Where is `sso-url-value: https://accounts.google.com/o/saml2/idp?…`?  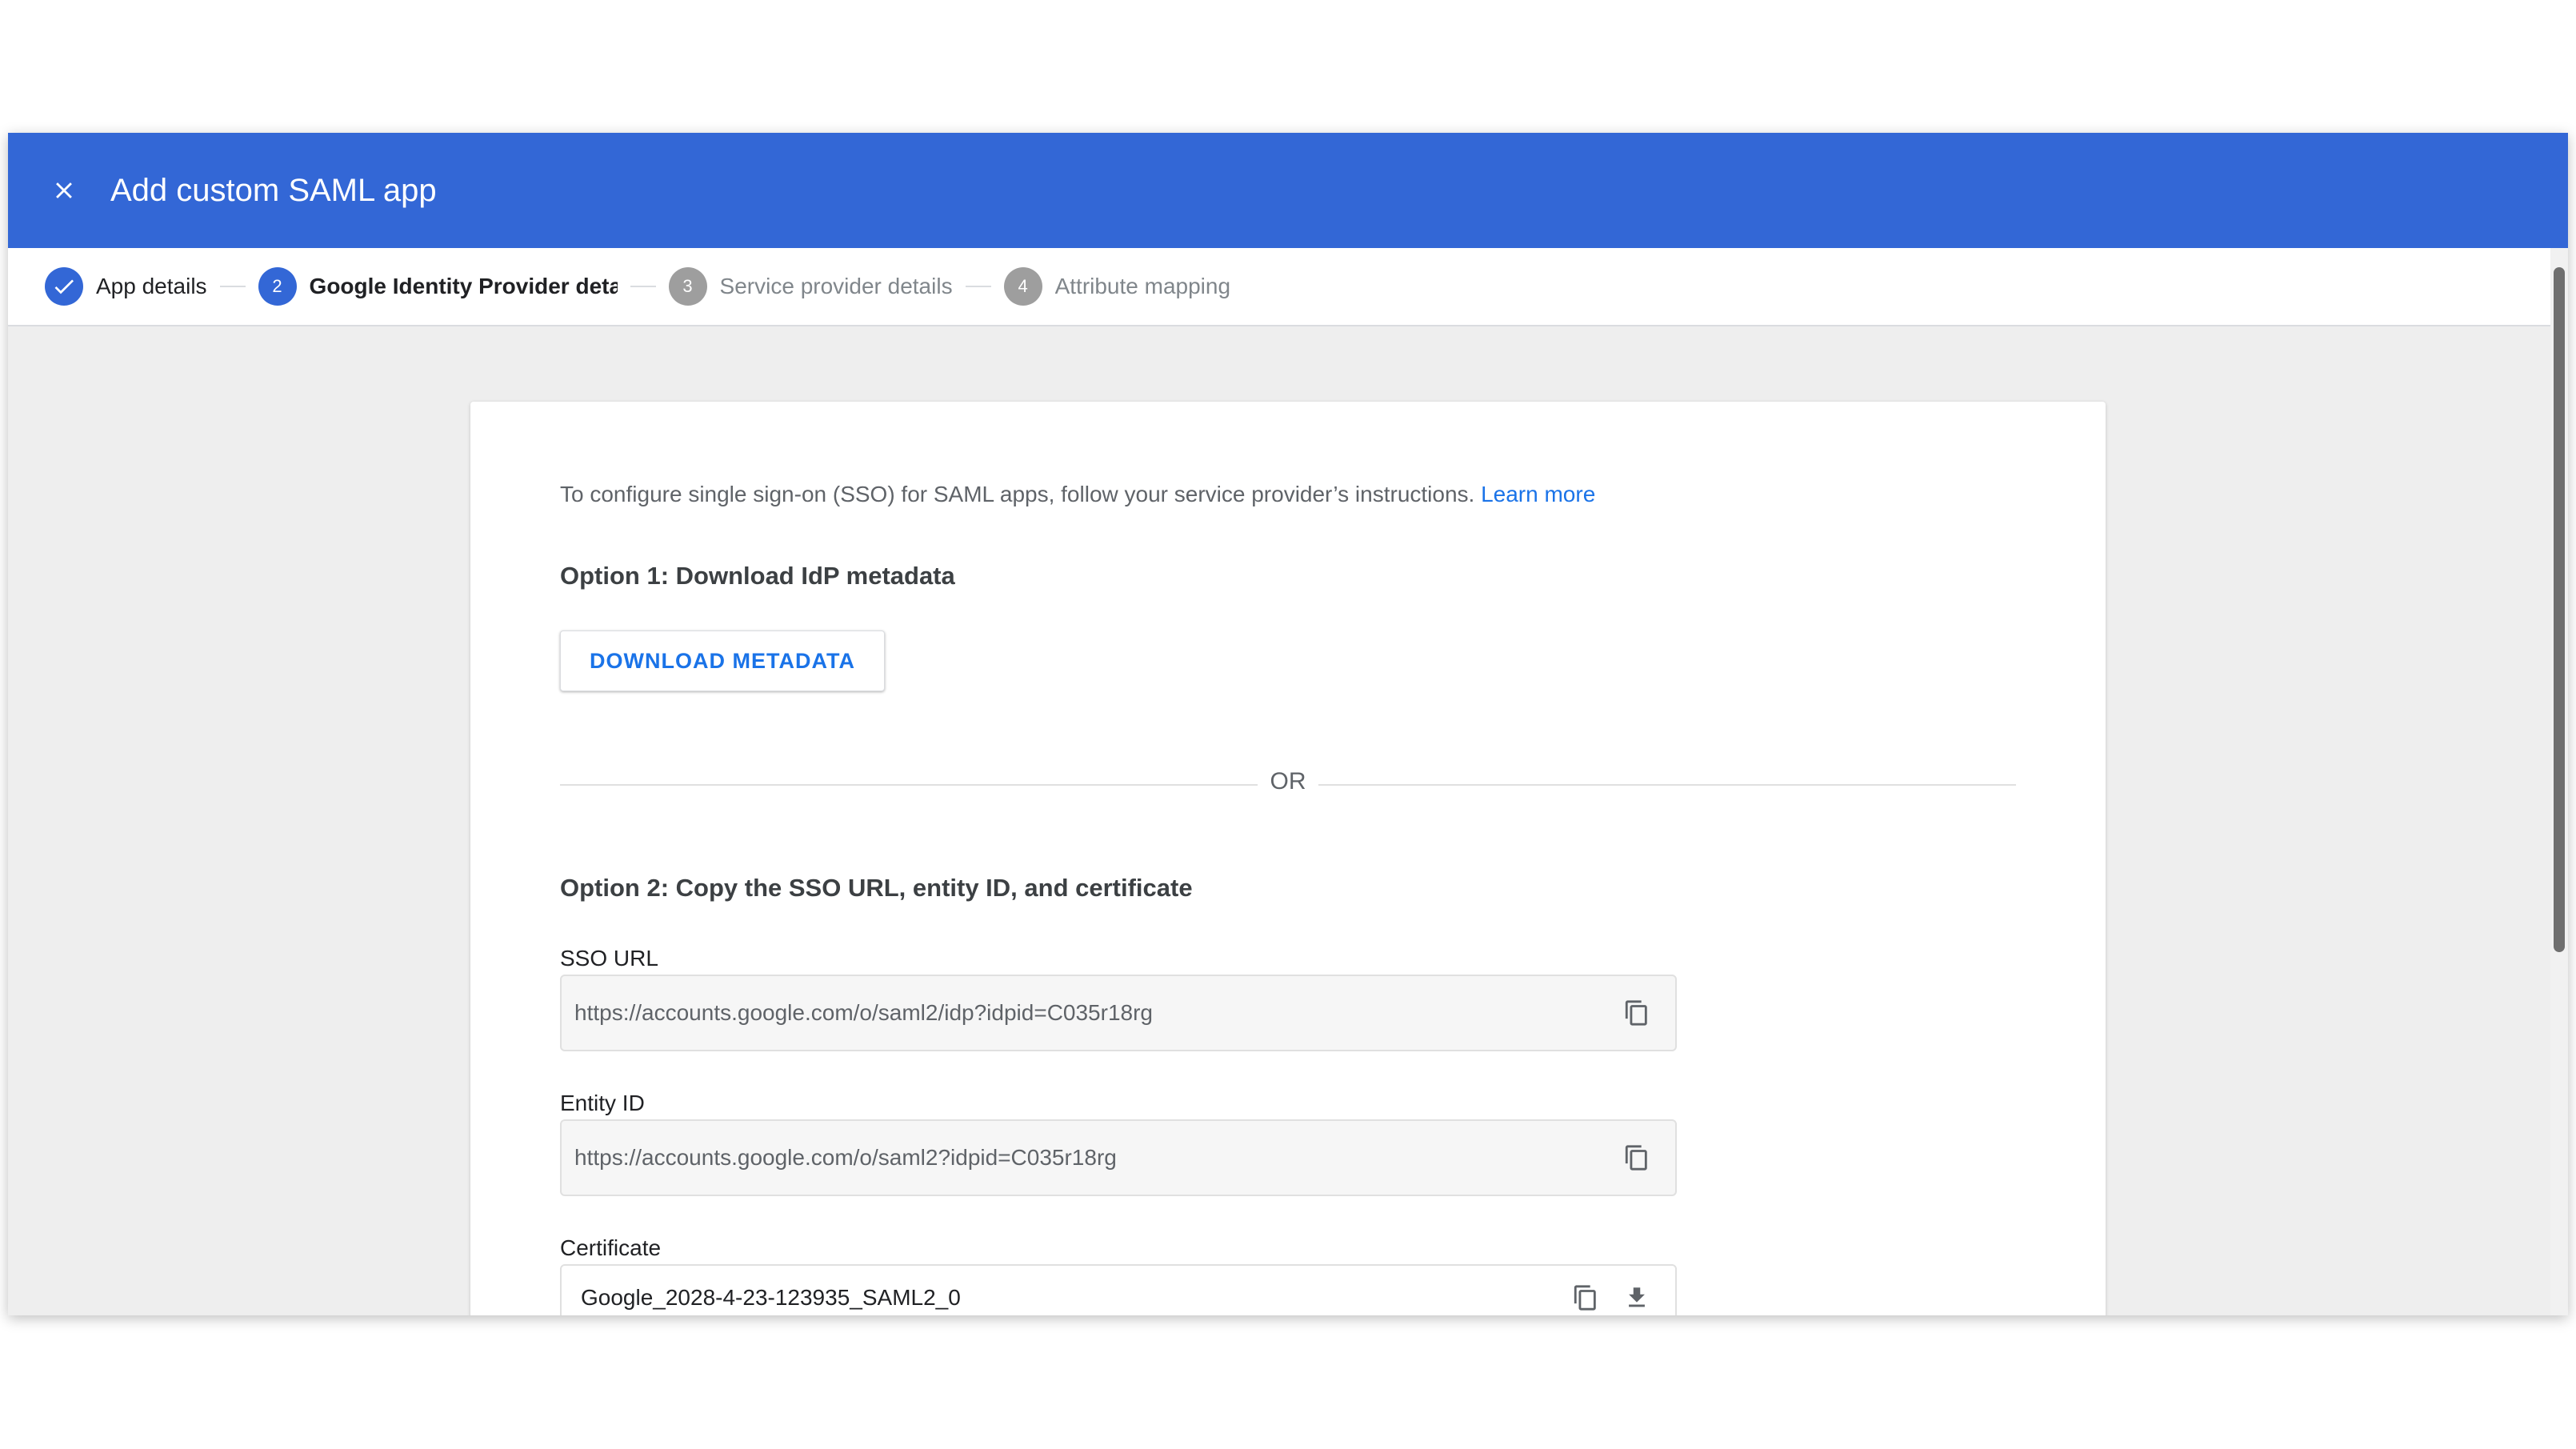
sso-url-value: https://accounts.google.com/o/saml2/idp?… is located at coordinates (863, 1012).